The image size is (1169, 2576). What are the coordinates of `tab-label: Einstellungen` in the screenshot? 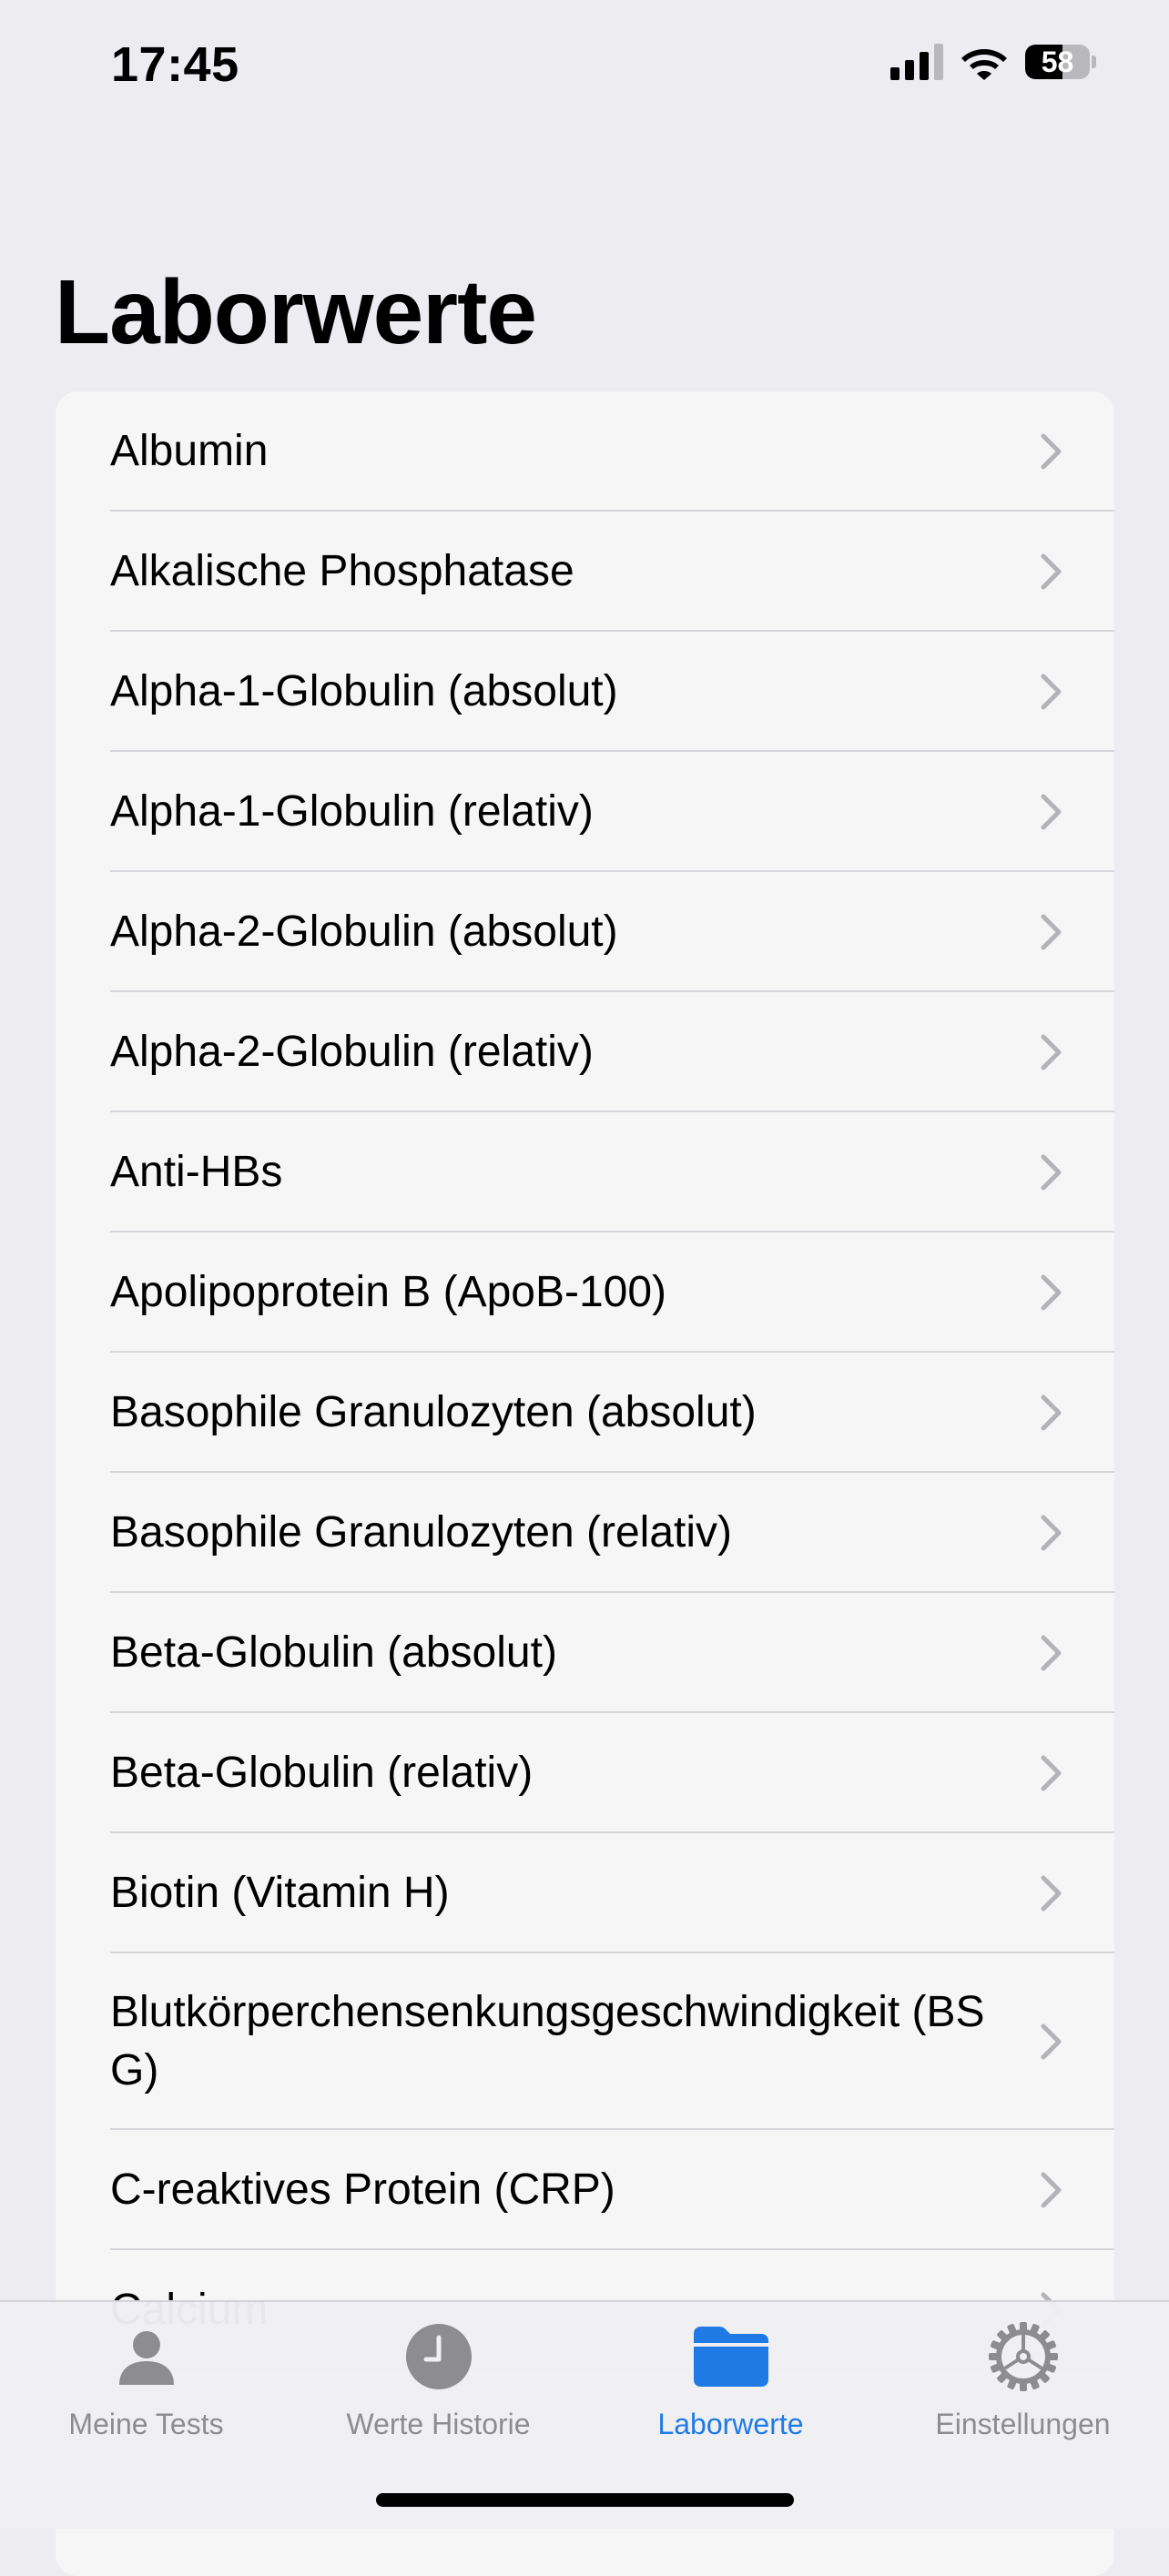 It's located at (1023, 2424).